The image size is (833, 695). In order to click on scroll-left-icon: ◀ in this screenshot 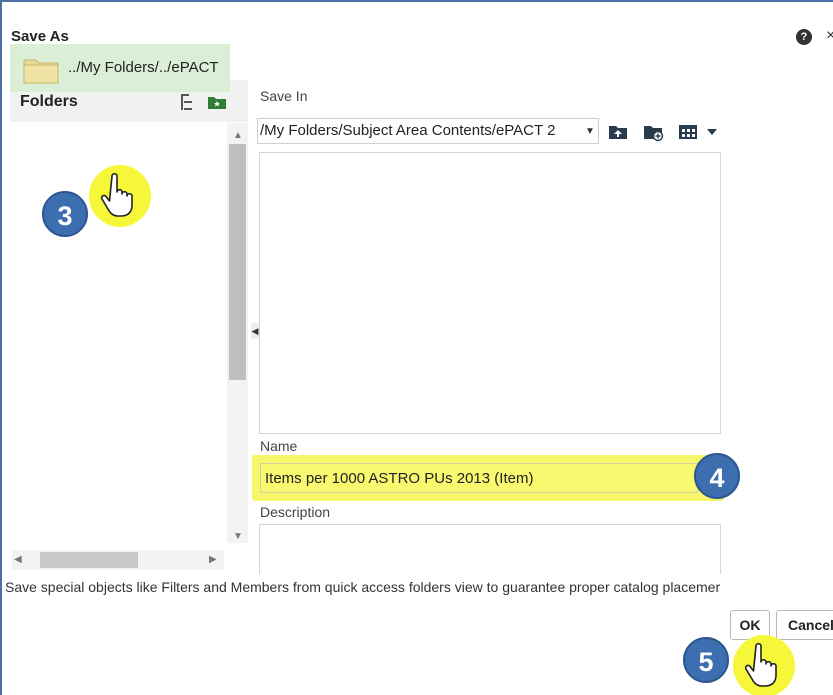, I will do `click(18, 559)`.